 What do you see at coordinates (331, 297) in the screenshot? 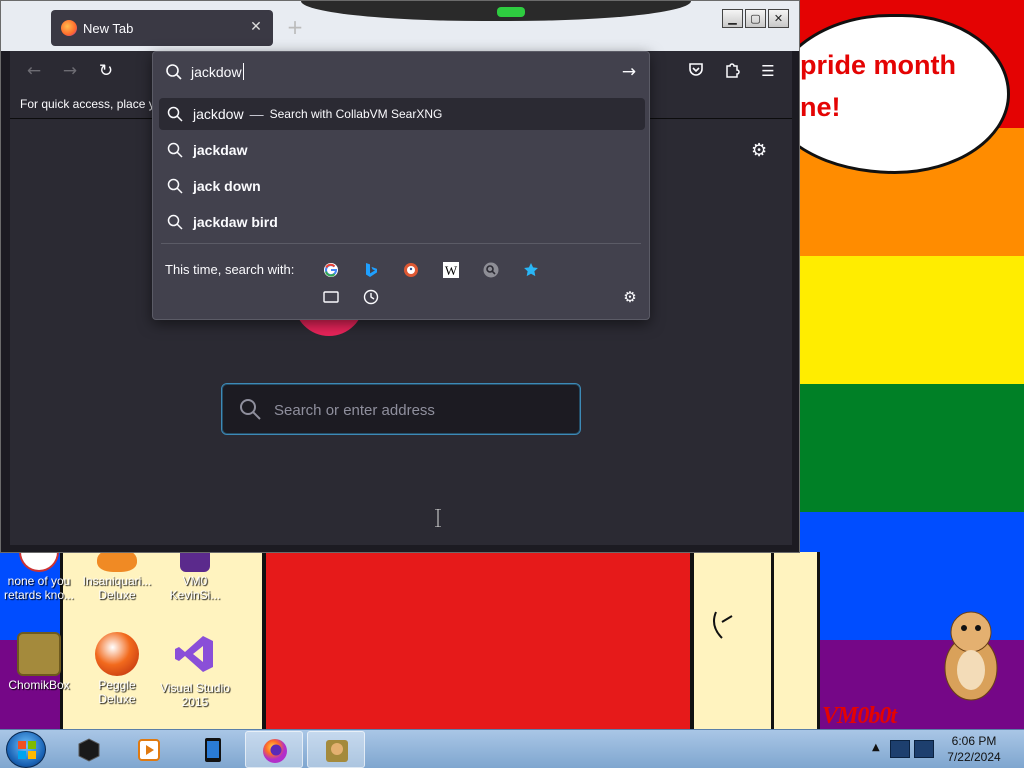
I see `tabs-icon` at bounding box center [331, 297].